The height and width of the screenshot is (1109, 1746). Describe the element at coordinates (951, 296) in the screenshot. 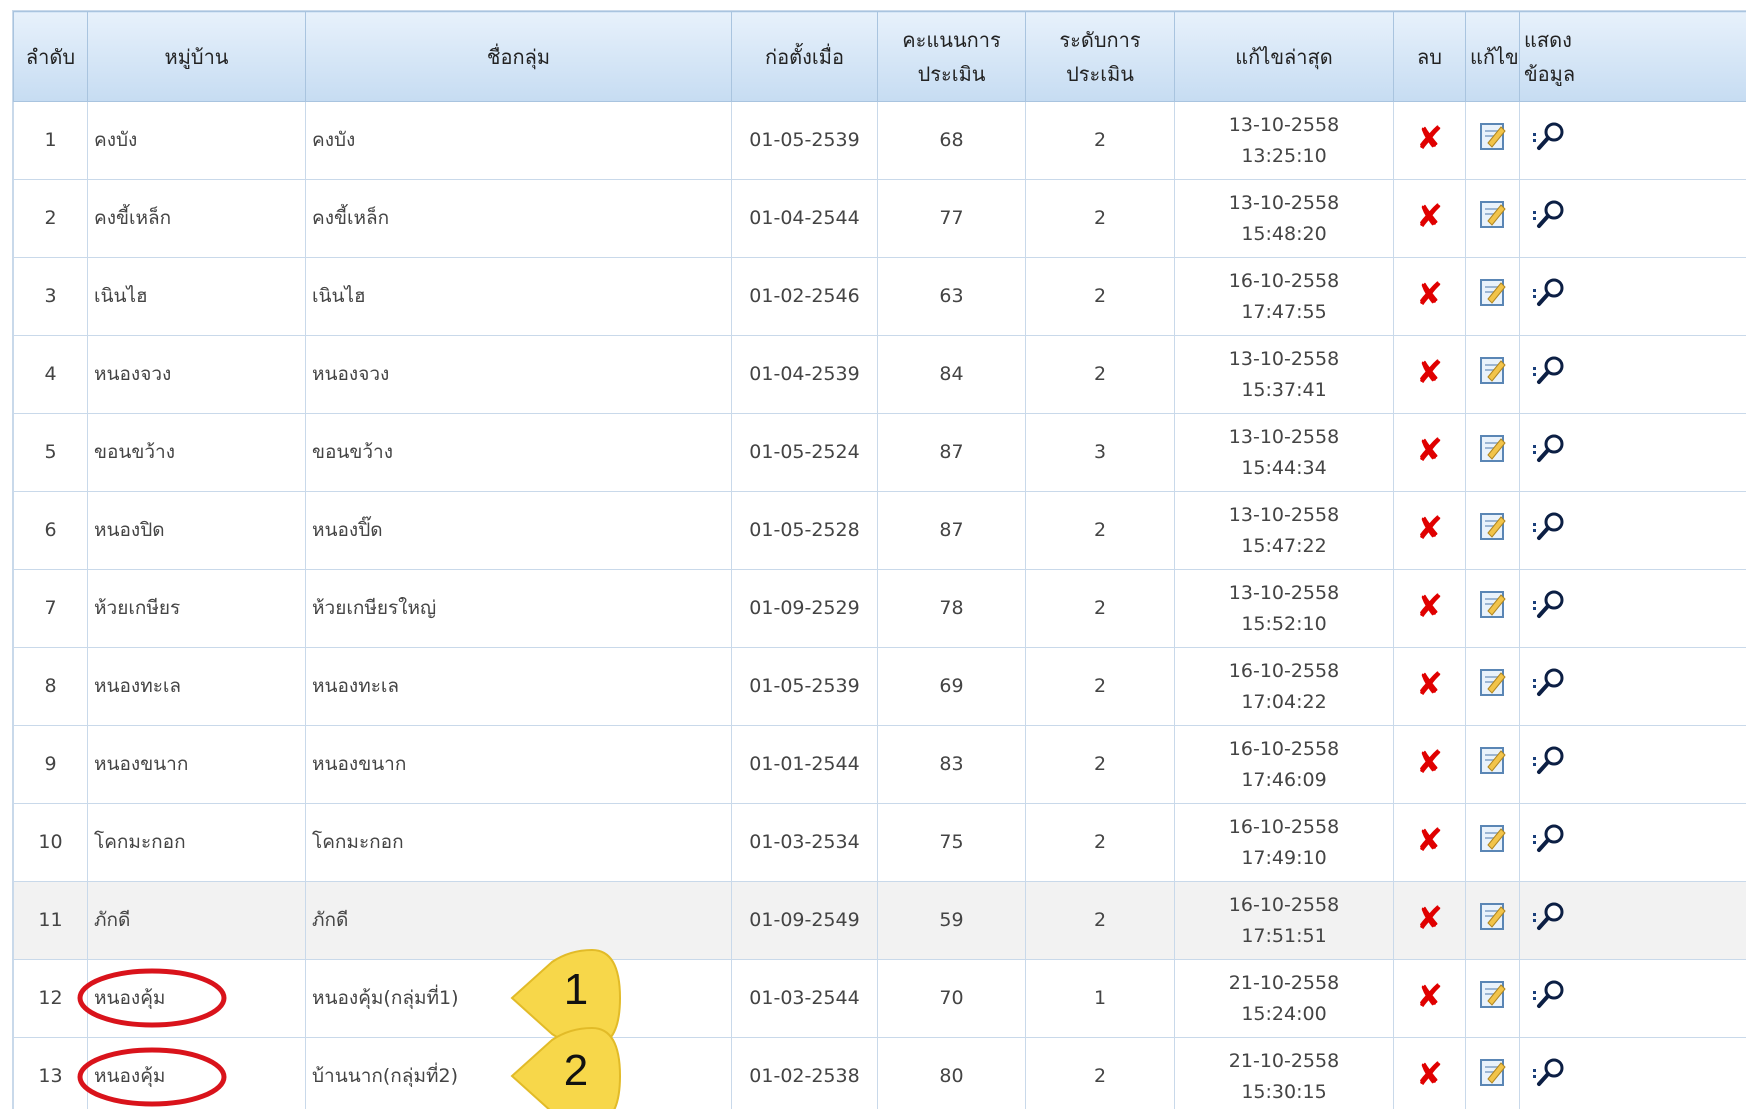

I see `cell-score: 63` at that location.